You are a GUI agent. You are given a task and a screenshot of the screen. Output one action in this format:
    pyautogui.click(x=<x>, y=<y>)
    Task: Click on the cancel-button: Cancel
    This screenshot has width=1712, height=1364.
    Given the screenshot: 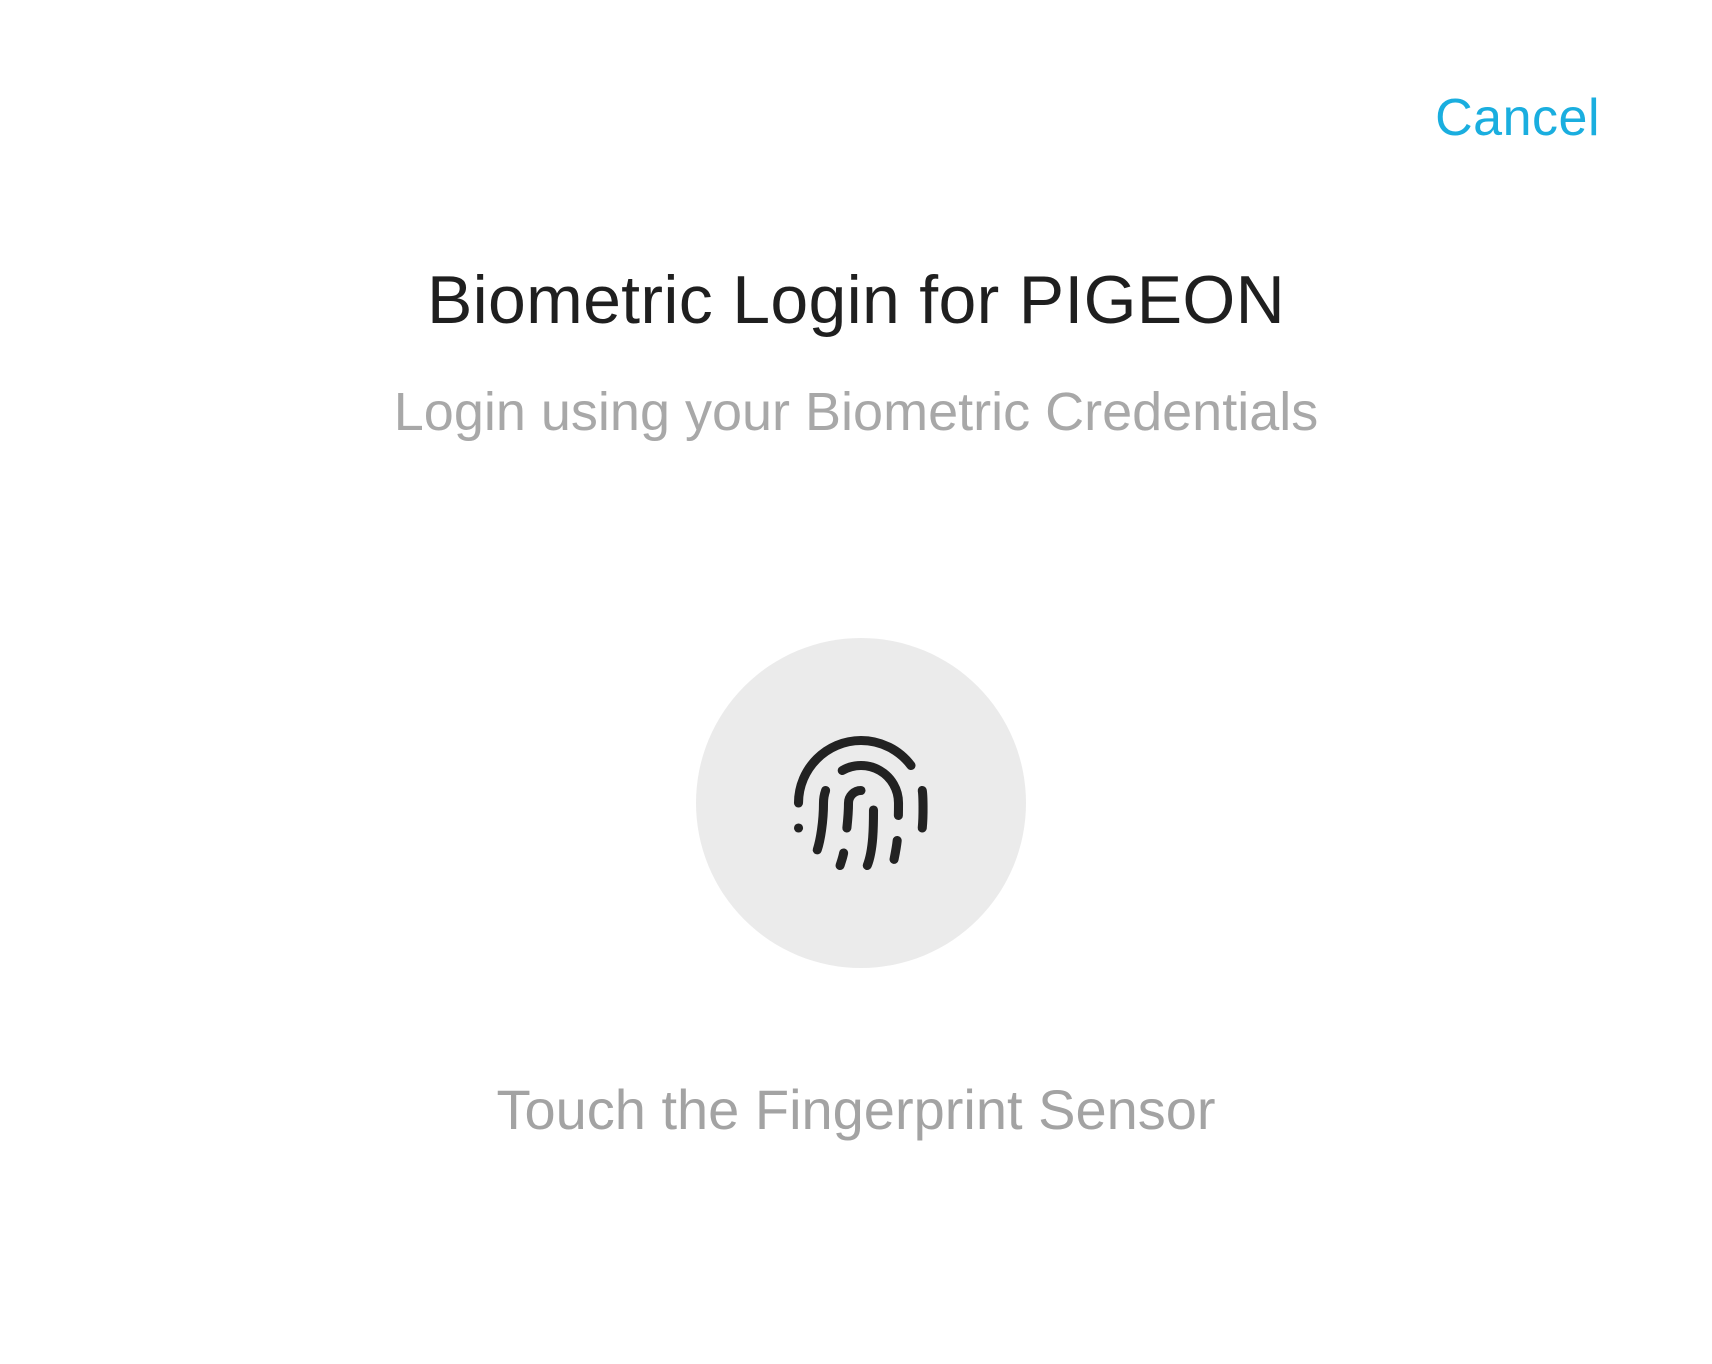 What is the action you would take?
    pyautogui.click(x=1517, y=118)
    